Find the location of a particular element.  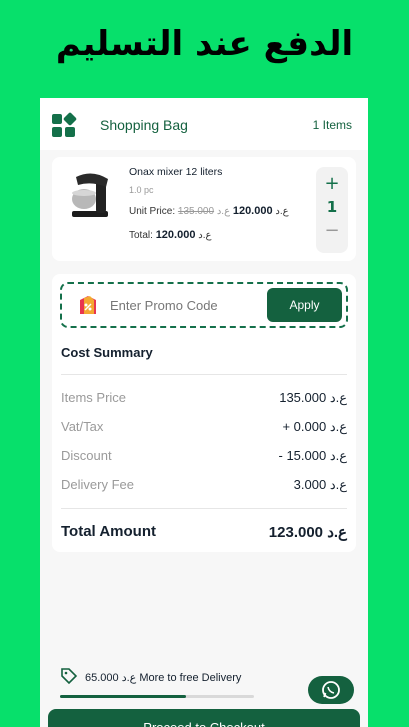

tag-icon is located at coordinates (69, 676).